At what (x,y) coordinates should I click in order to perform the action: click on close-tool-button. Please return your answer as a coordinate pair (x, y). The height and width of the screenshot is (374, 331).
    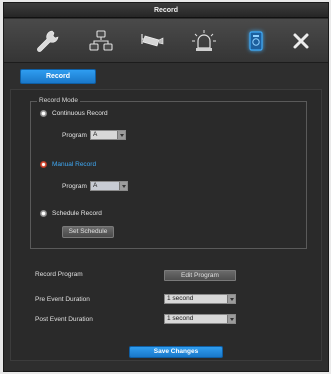
    Looking at the image, I should click on (301, 41).